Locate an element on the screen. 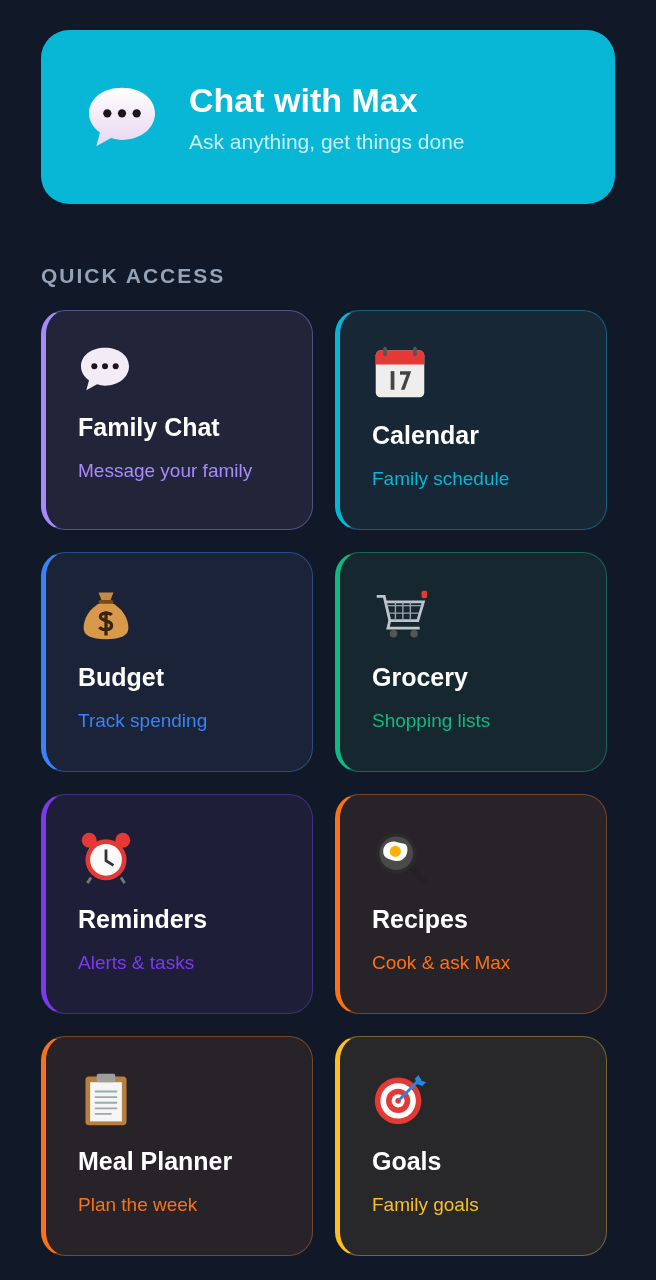 This screenshot has height=1280, width=656. quick-access-card: Budget Track spending is located at coordinates (177, 662).